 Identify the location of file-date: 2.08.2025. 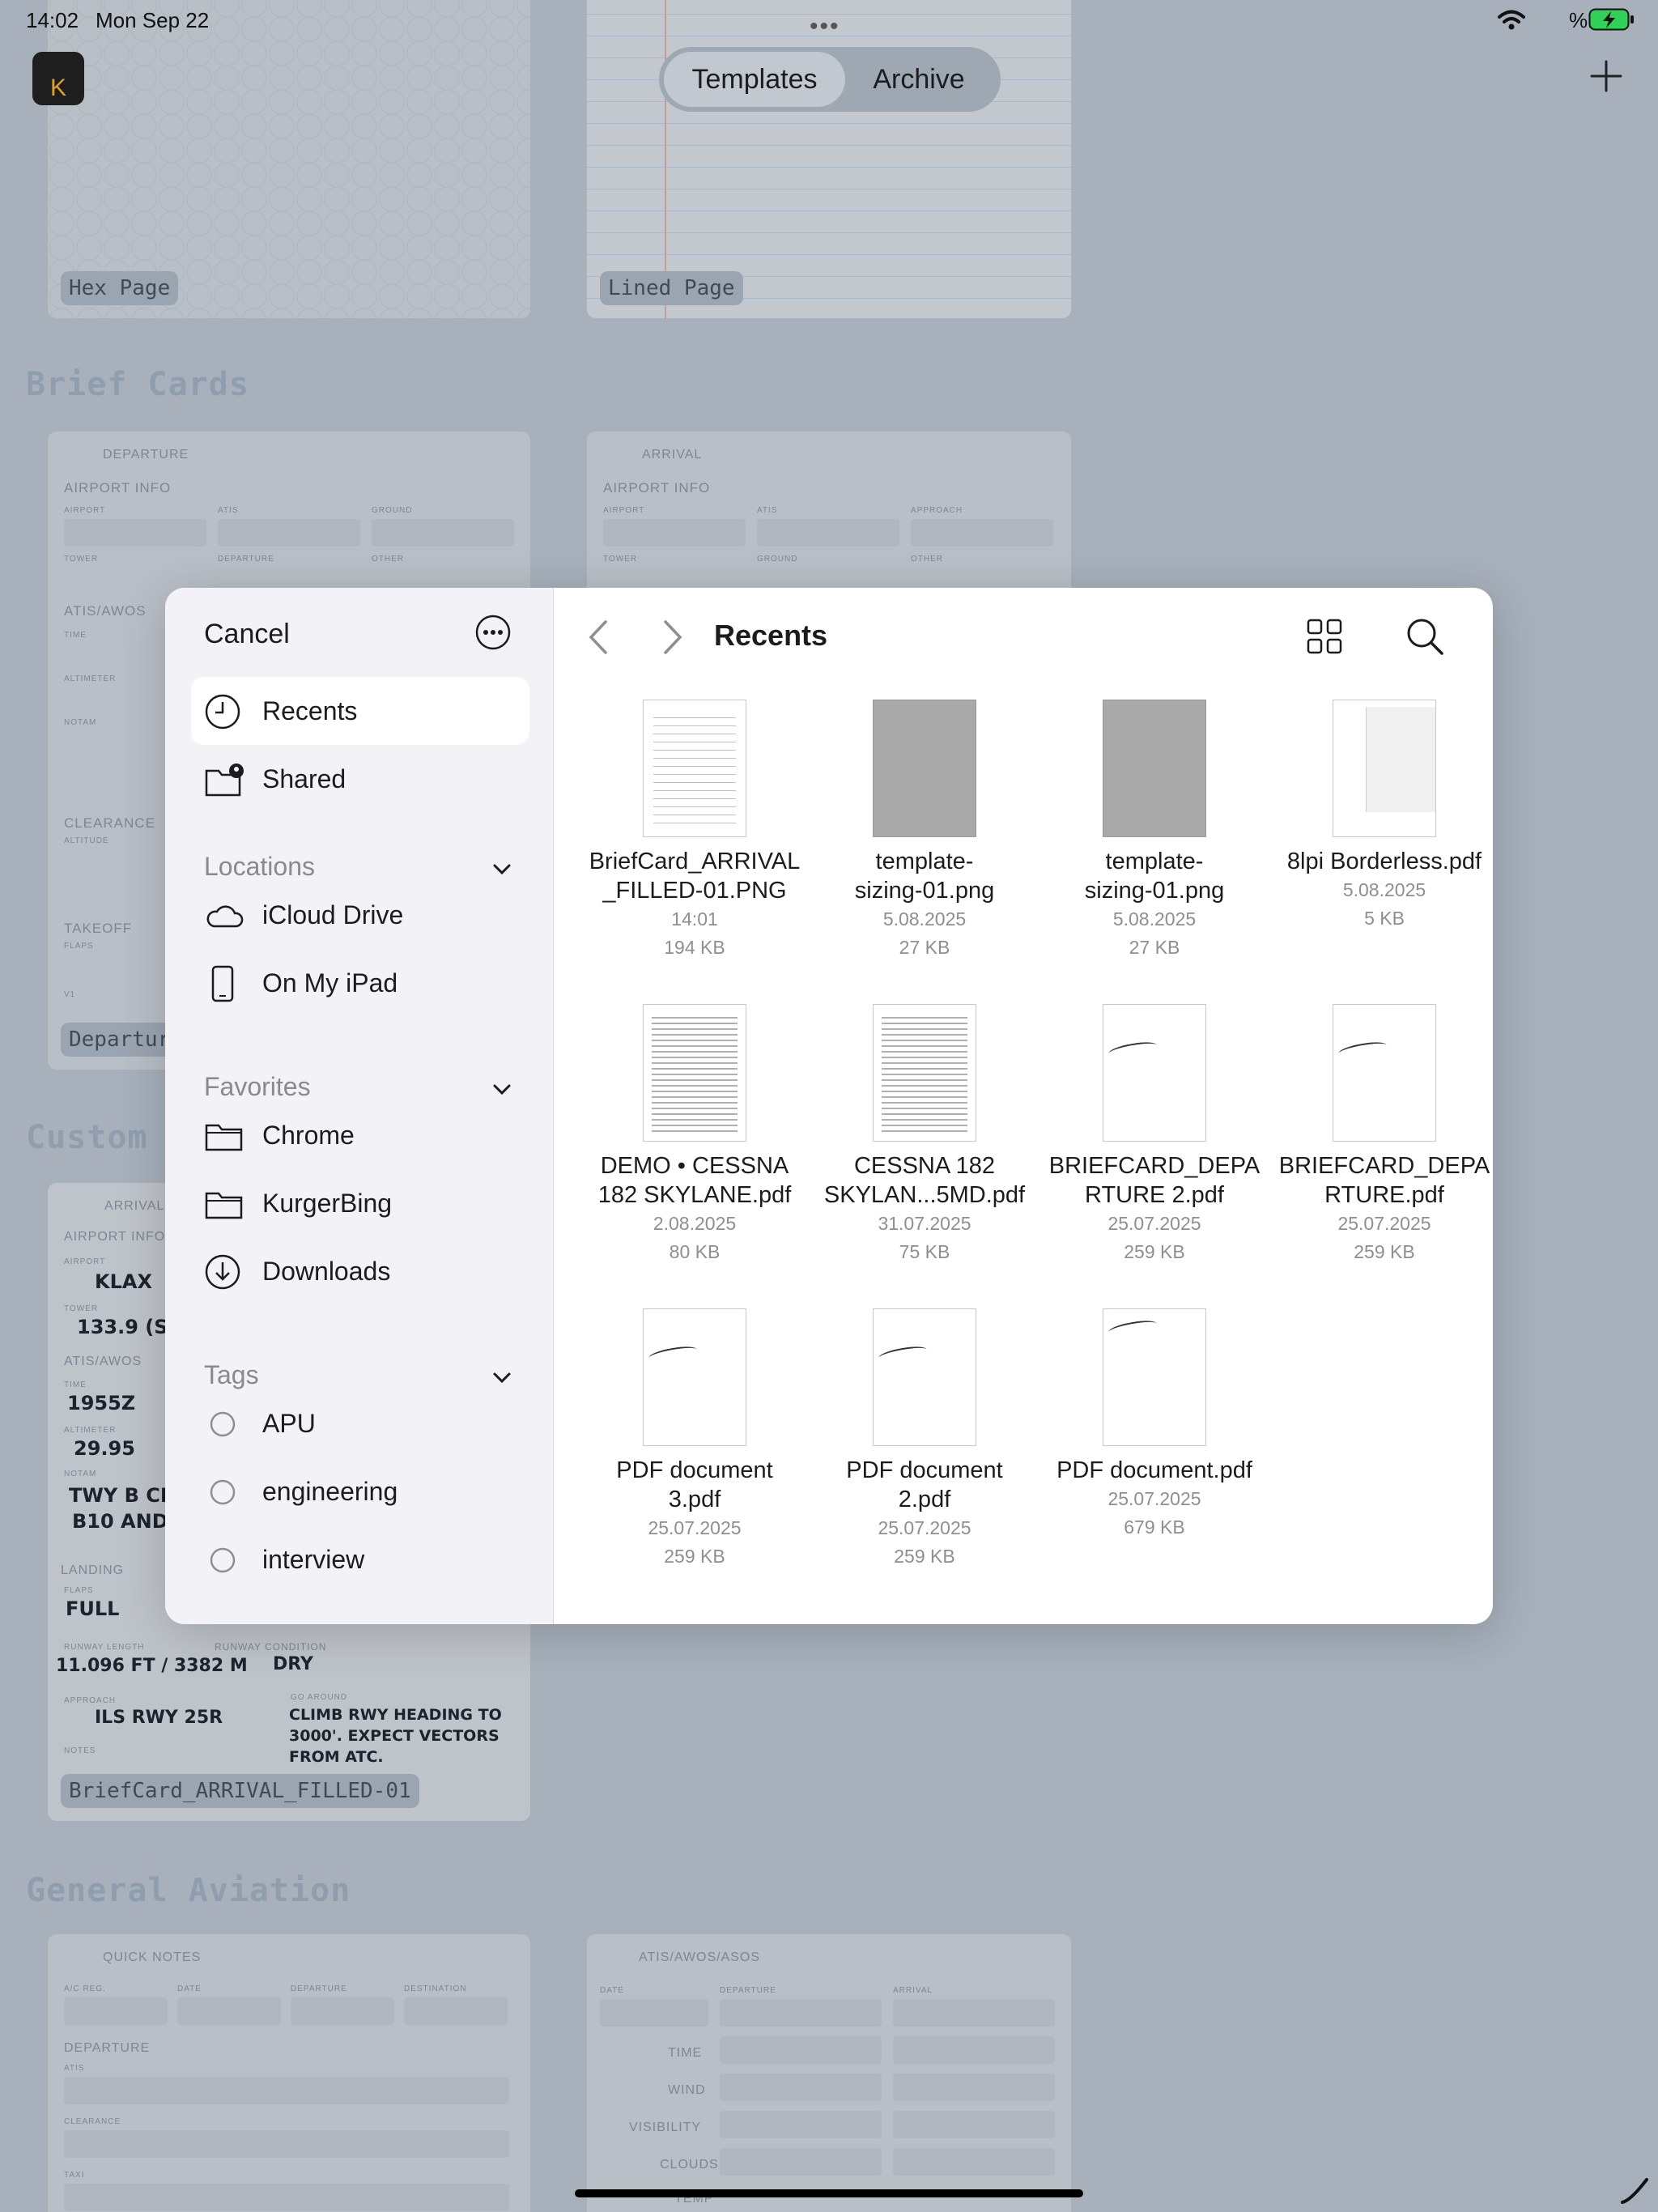
(695, 1223).